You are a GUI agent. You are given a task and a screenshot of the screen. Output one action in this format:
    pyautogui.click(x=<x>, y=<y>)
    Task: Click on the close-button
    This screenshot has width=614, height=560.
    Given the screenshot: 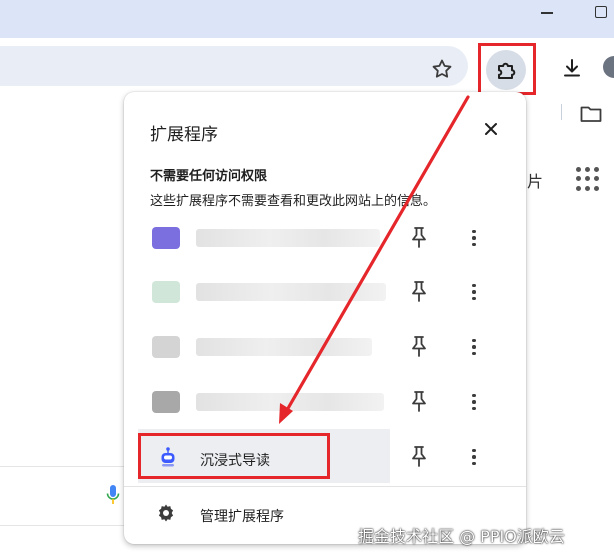 What is the action you would take?
    pyautogui.click(x=491, y=129)
    